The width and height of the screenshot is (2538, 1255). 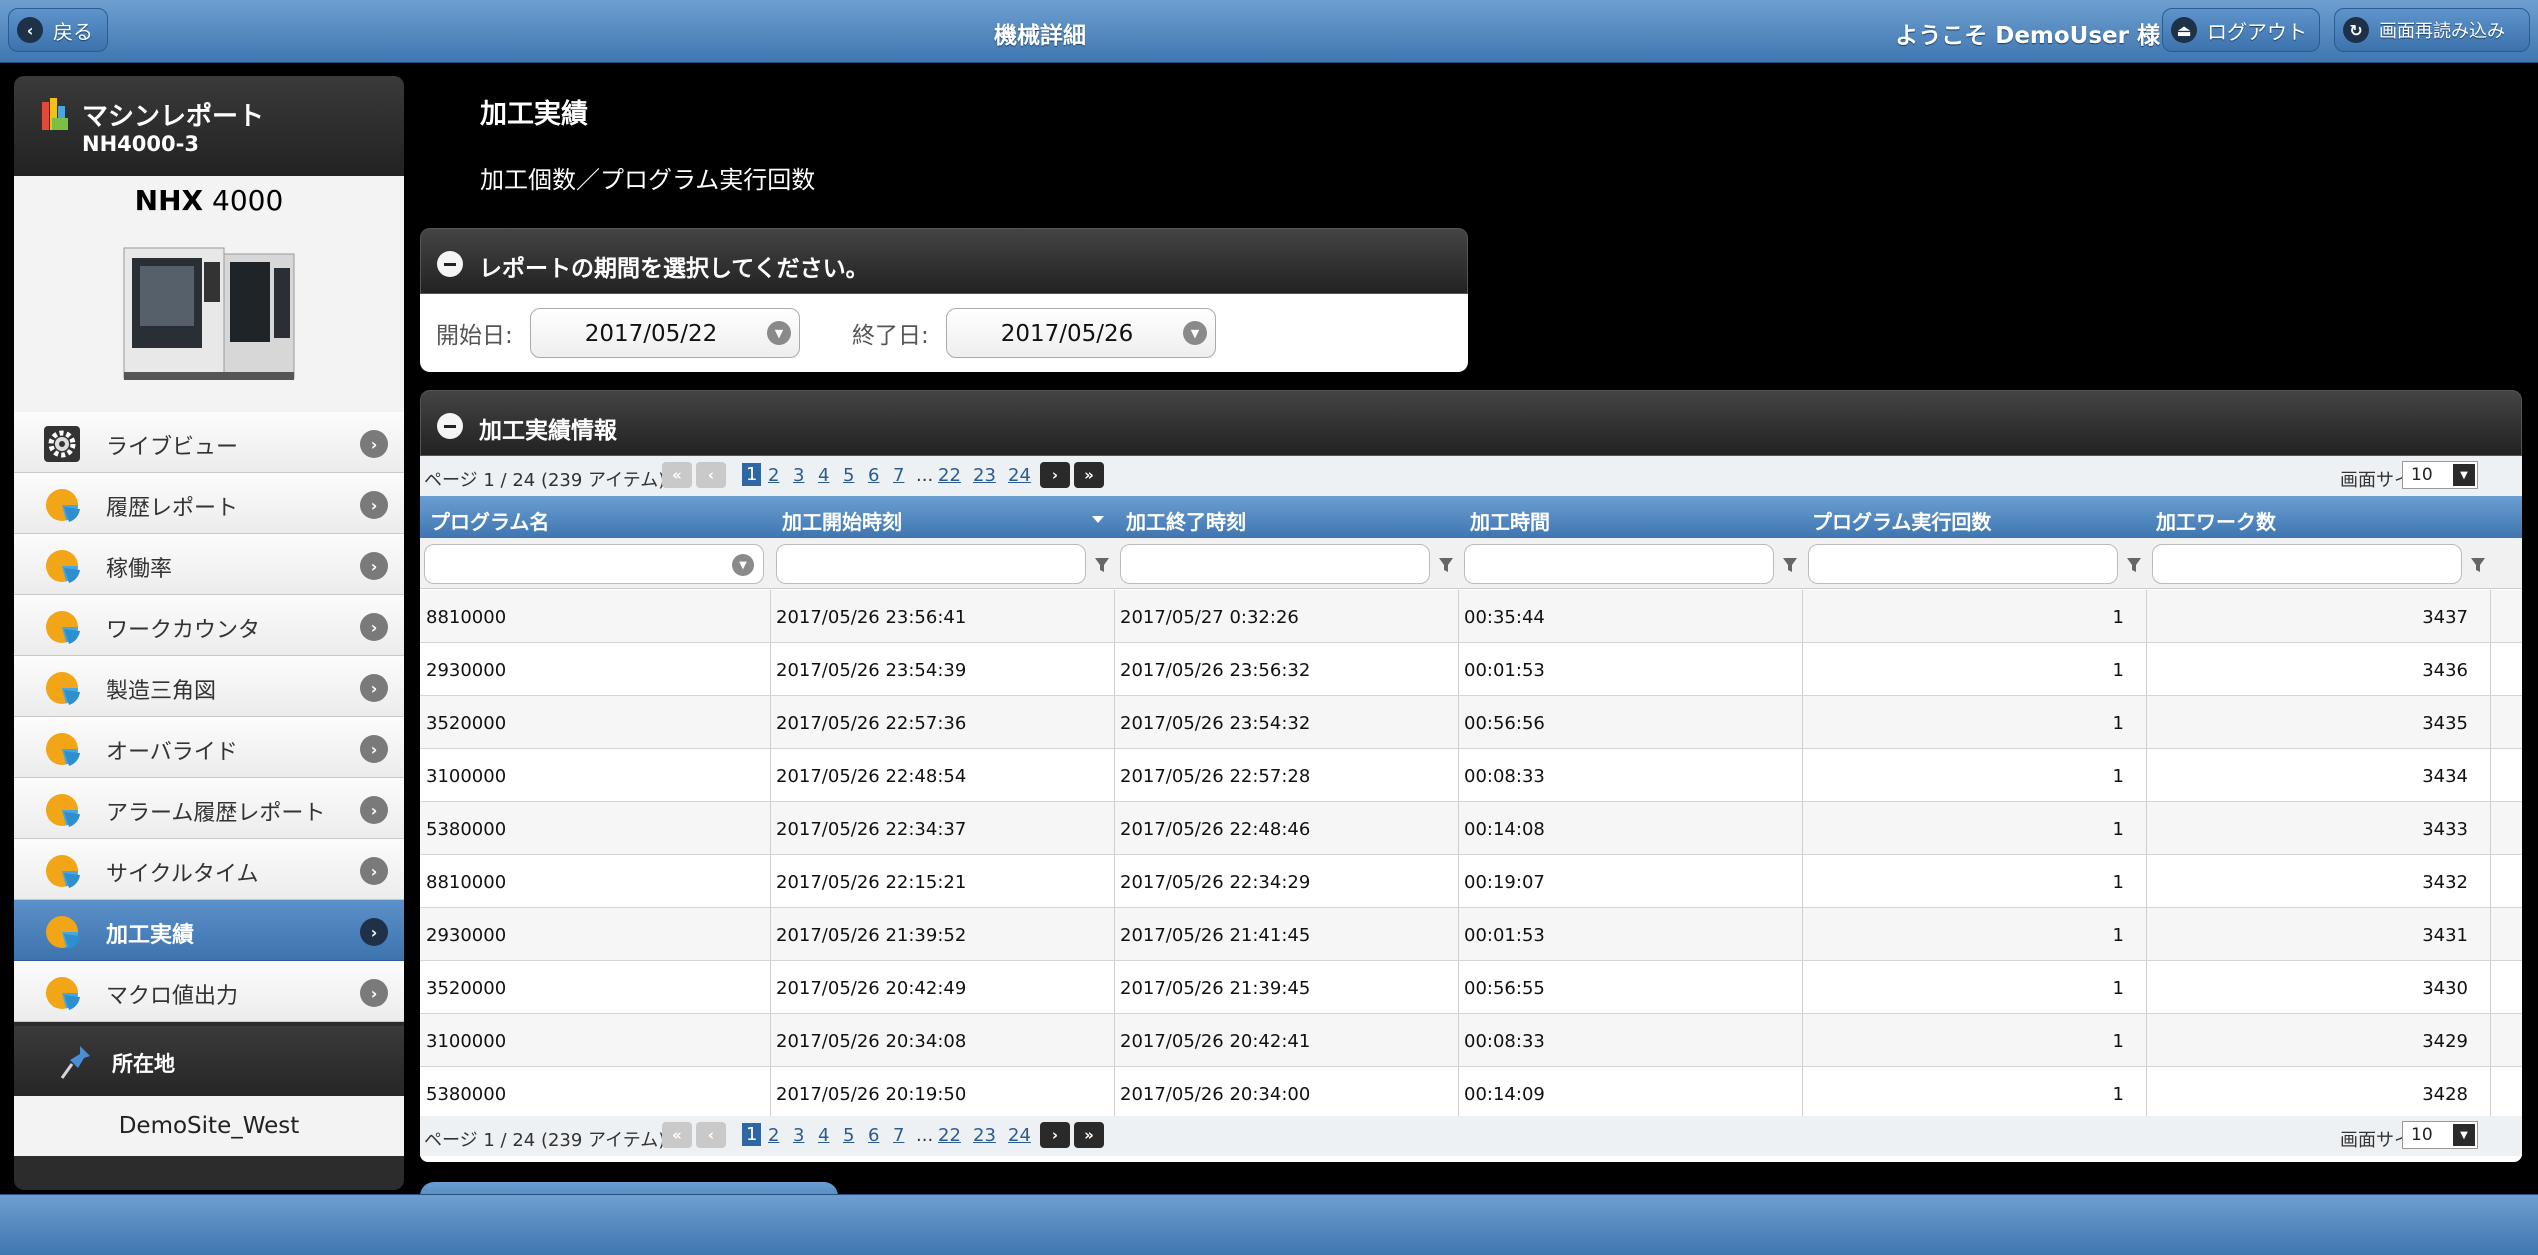 What do you see at coordinates (209, 930) in the screenshot?
I see `sidebar-item: 加工実績 ›` at bounding box center [209, 930].